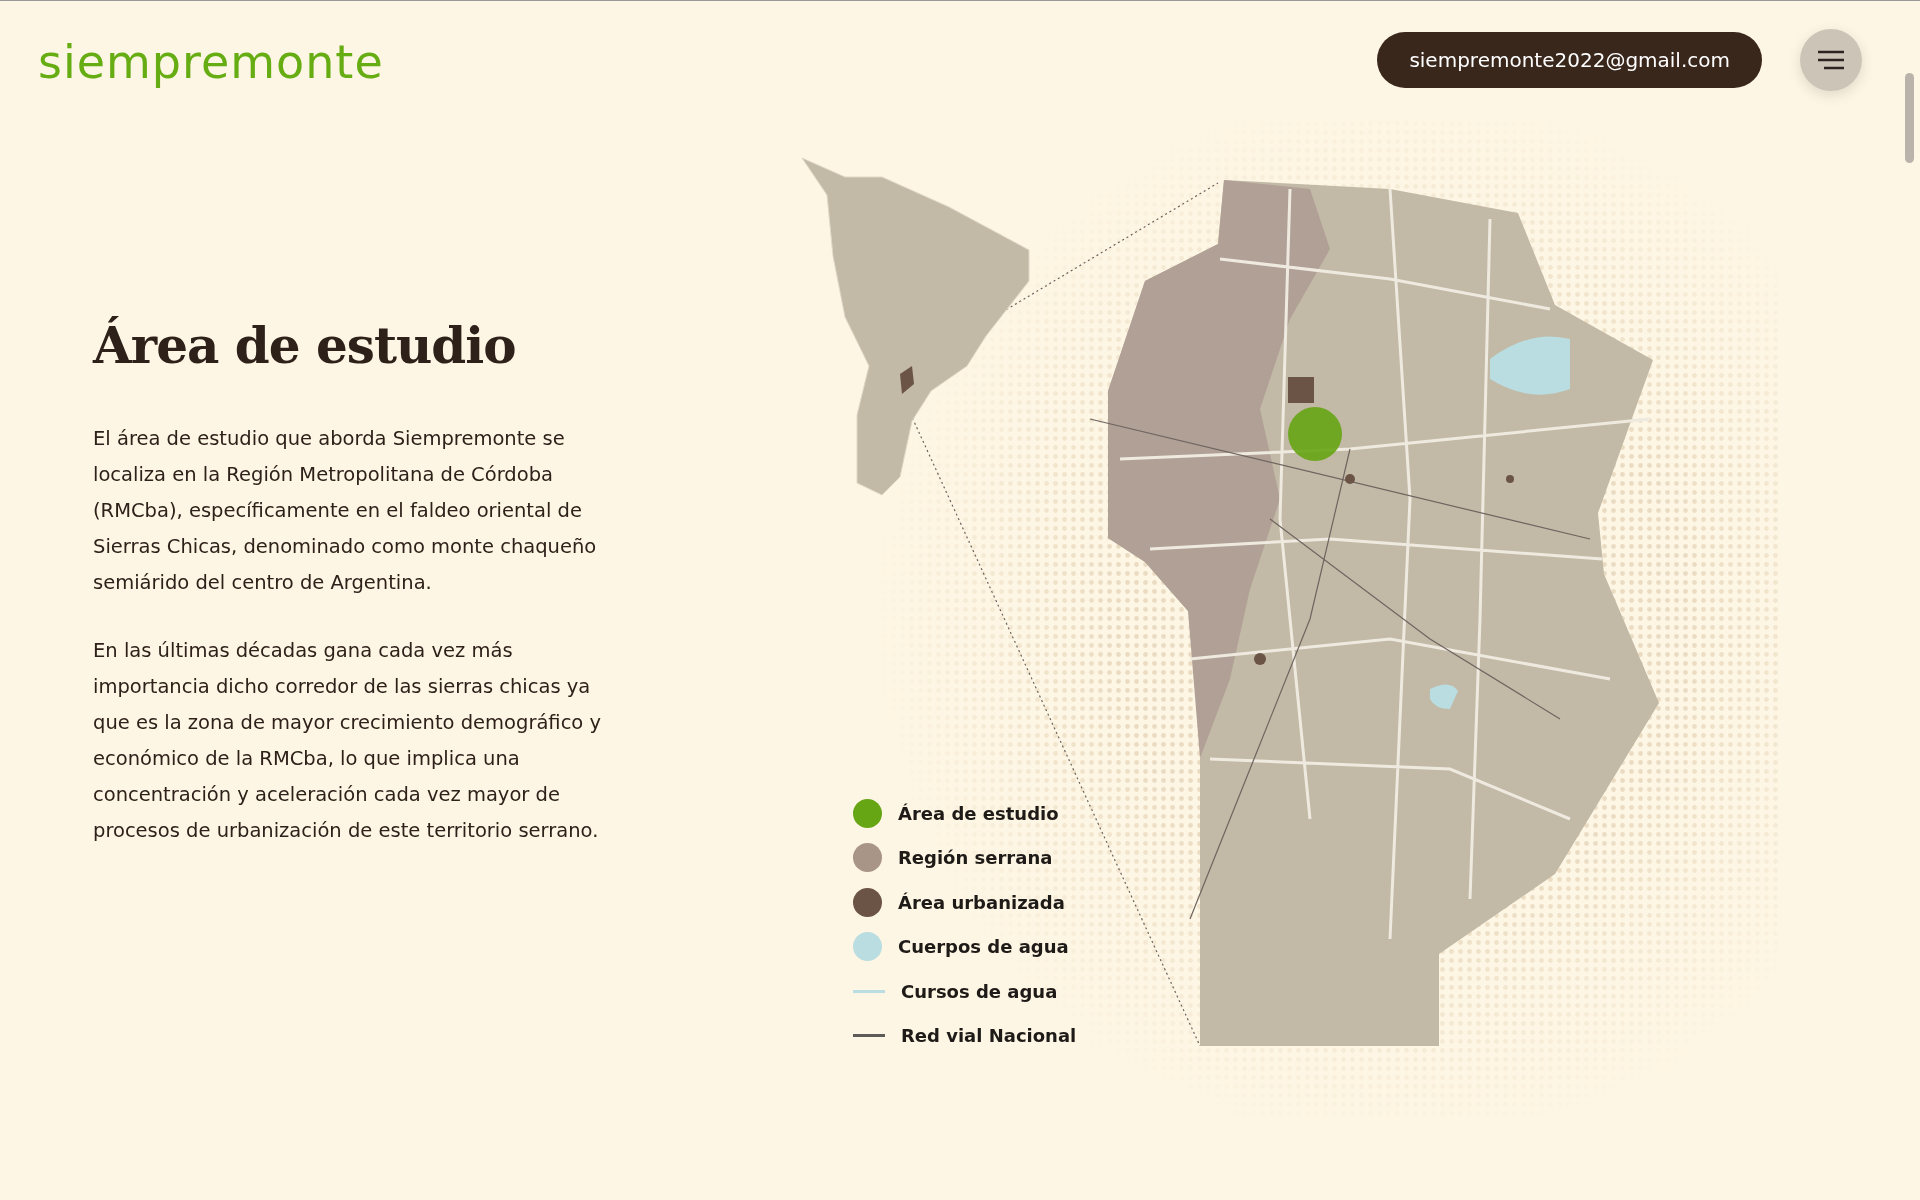  What do you see at coordinates (978, 813) in the screenshot?
I see `legend-label: Área de estudio` at bounding box center [978, 813].